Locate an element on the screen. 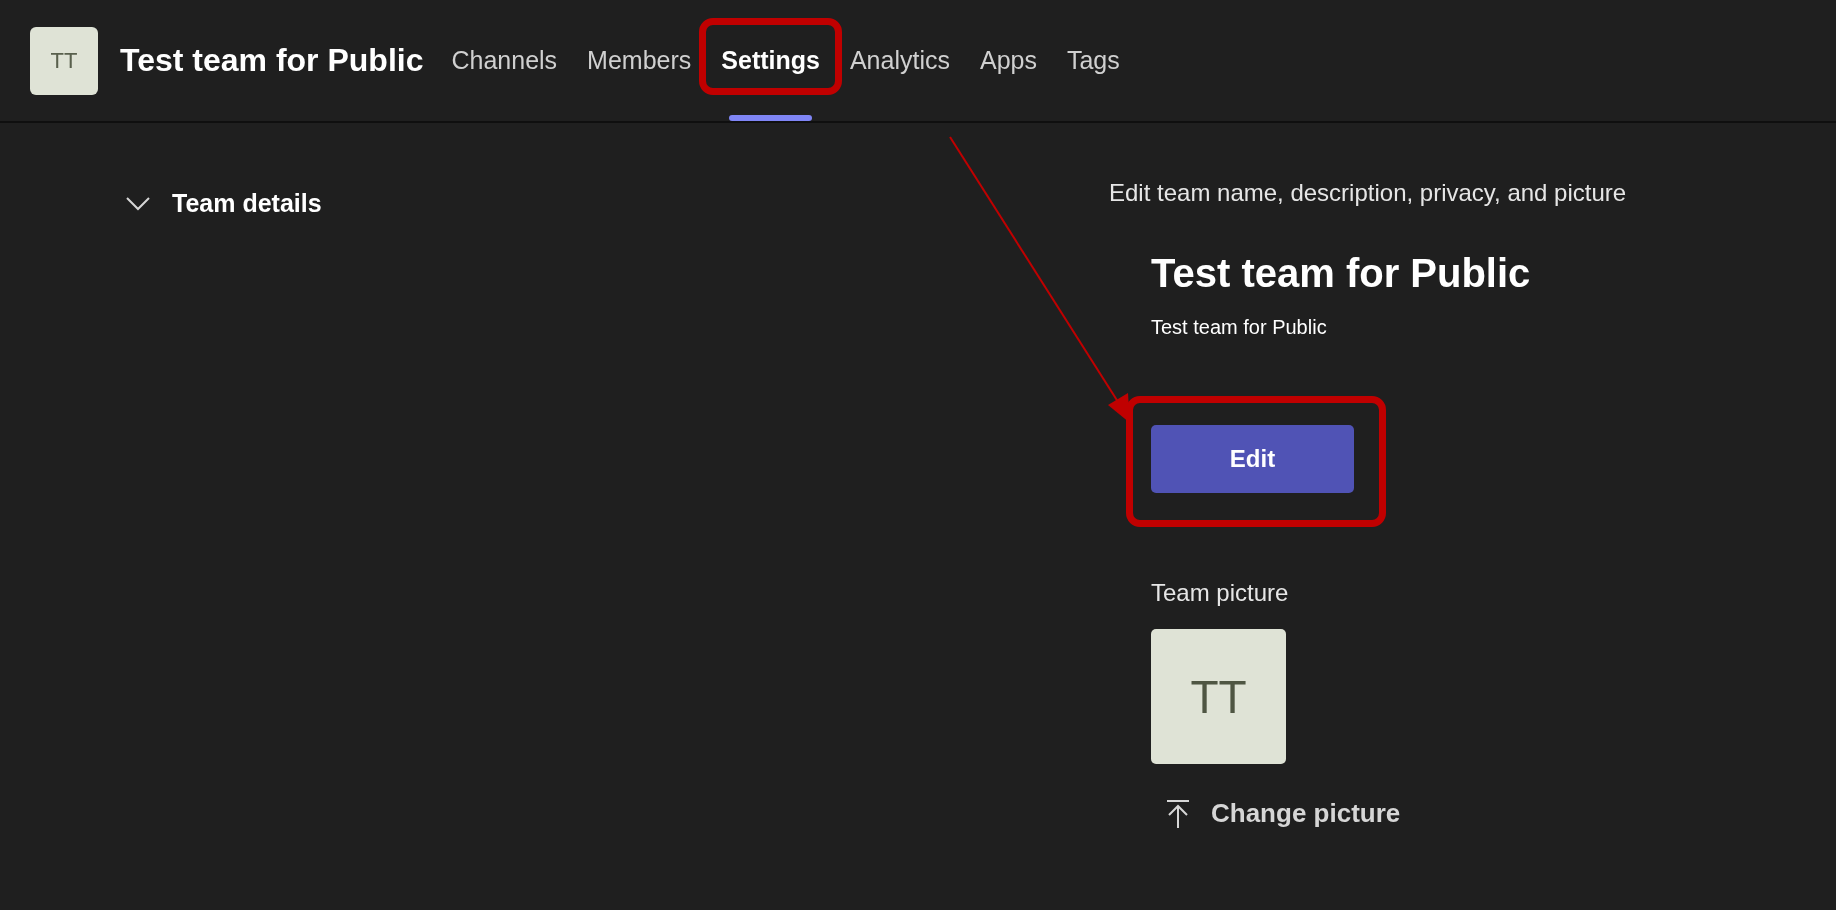 This screenshot has height=910, width=1836. nav-tab: Apps is located at coordinates (1008, 60).